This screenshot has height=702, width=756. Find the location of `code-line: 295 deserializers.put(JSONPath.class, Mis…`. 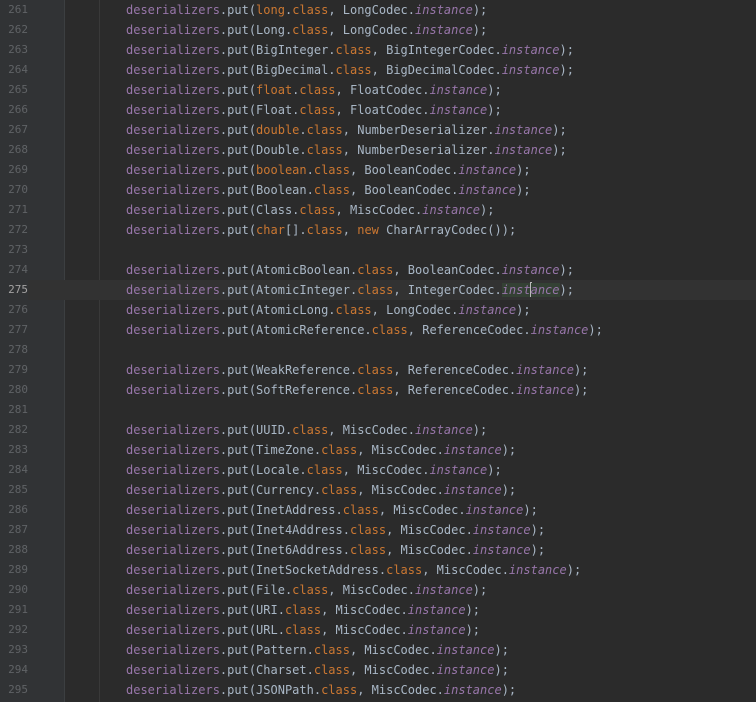

code-line: 295 deserializers.put(JSONPath.class, Mis… is located at coordinates (378, 690).